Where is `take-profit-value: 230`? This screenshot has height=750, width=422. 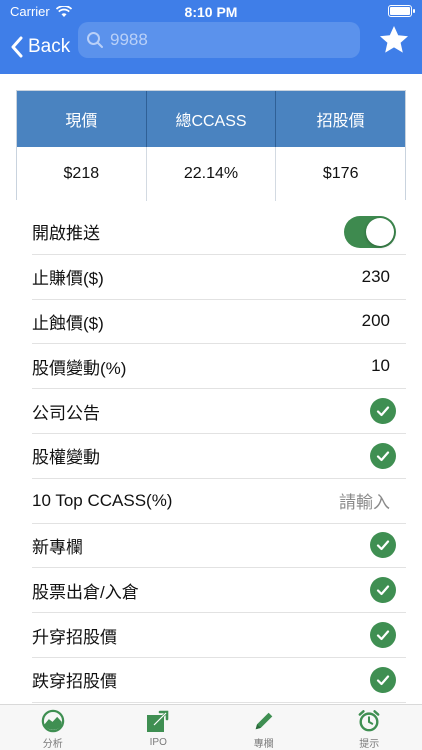
take-profit-value: 230 is located at coordinates (384, 277).